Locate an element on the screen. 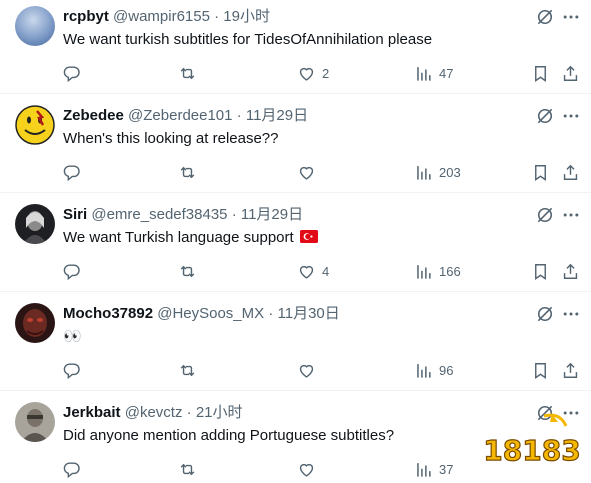  watermark-logo: 18183 is located at coordinates (532, 440).